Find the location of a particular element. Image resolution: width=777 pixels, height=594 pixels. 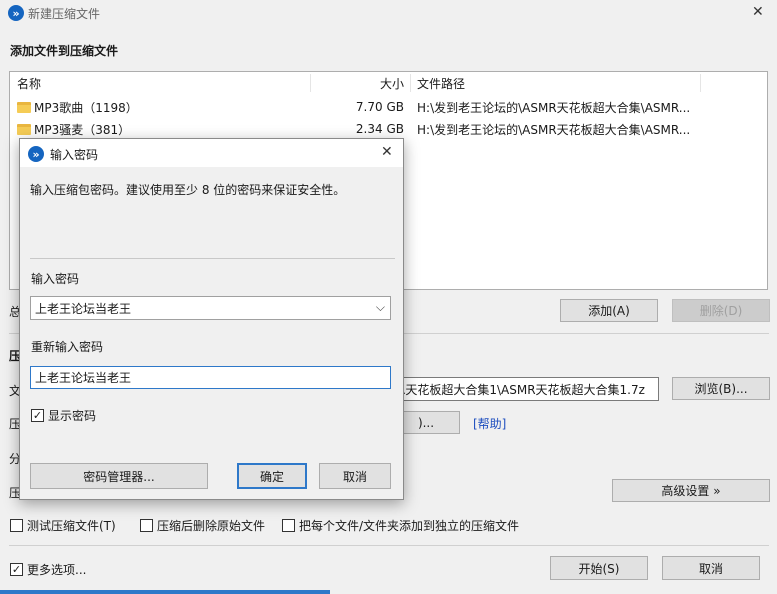

archive-path-input: R天花板超大合集1\ASMR天花板超大合集1.7z is located at coordinates (525, 389).